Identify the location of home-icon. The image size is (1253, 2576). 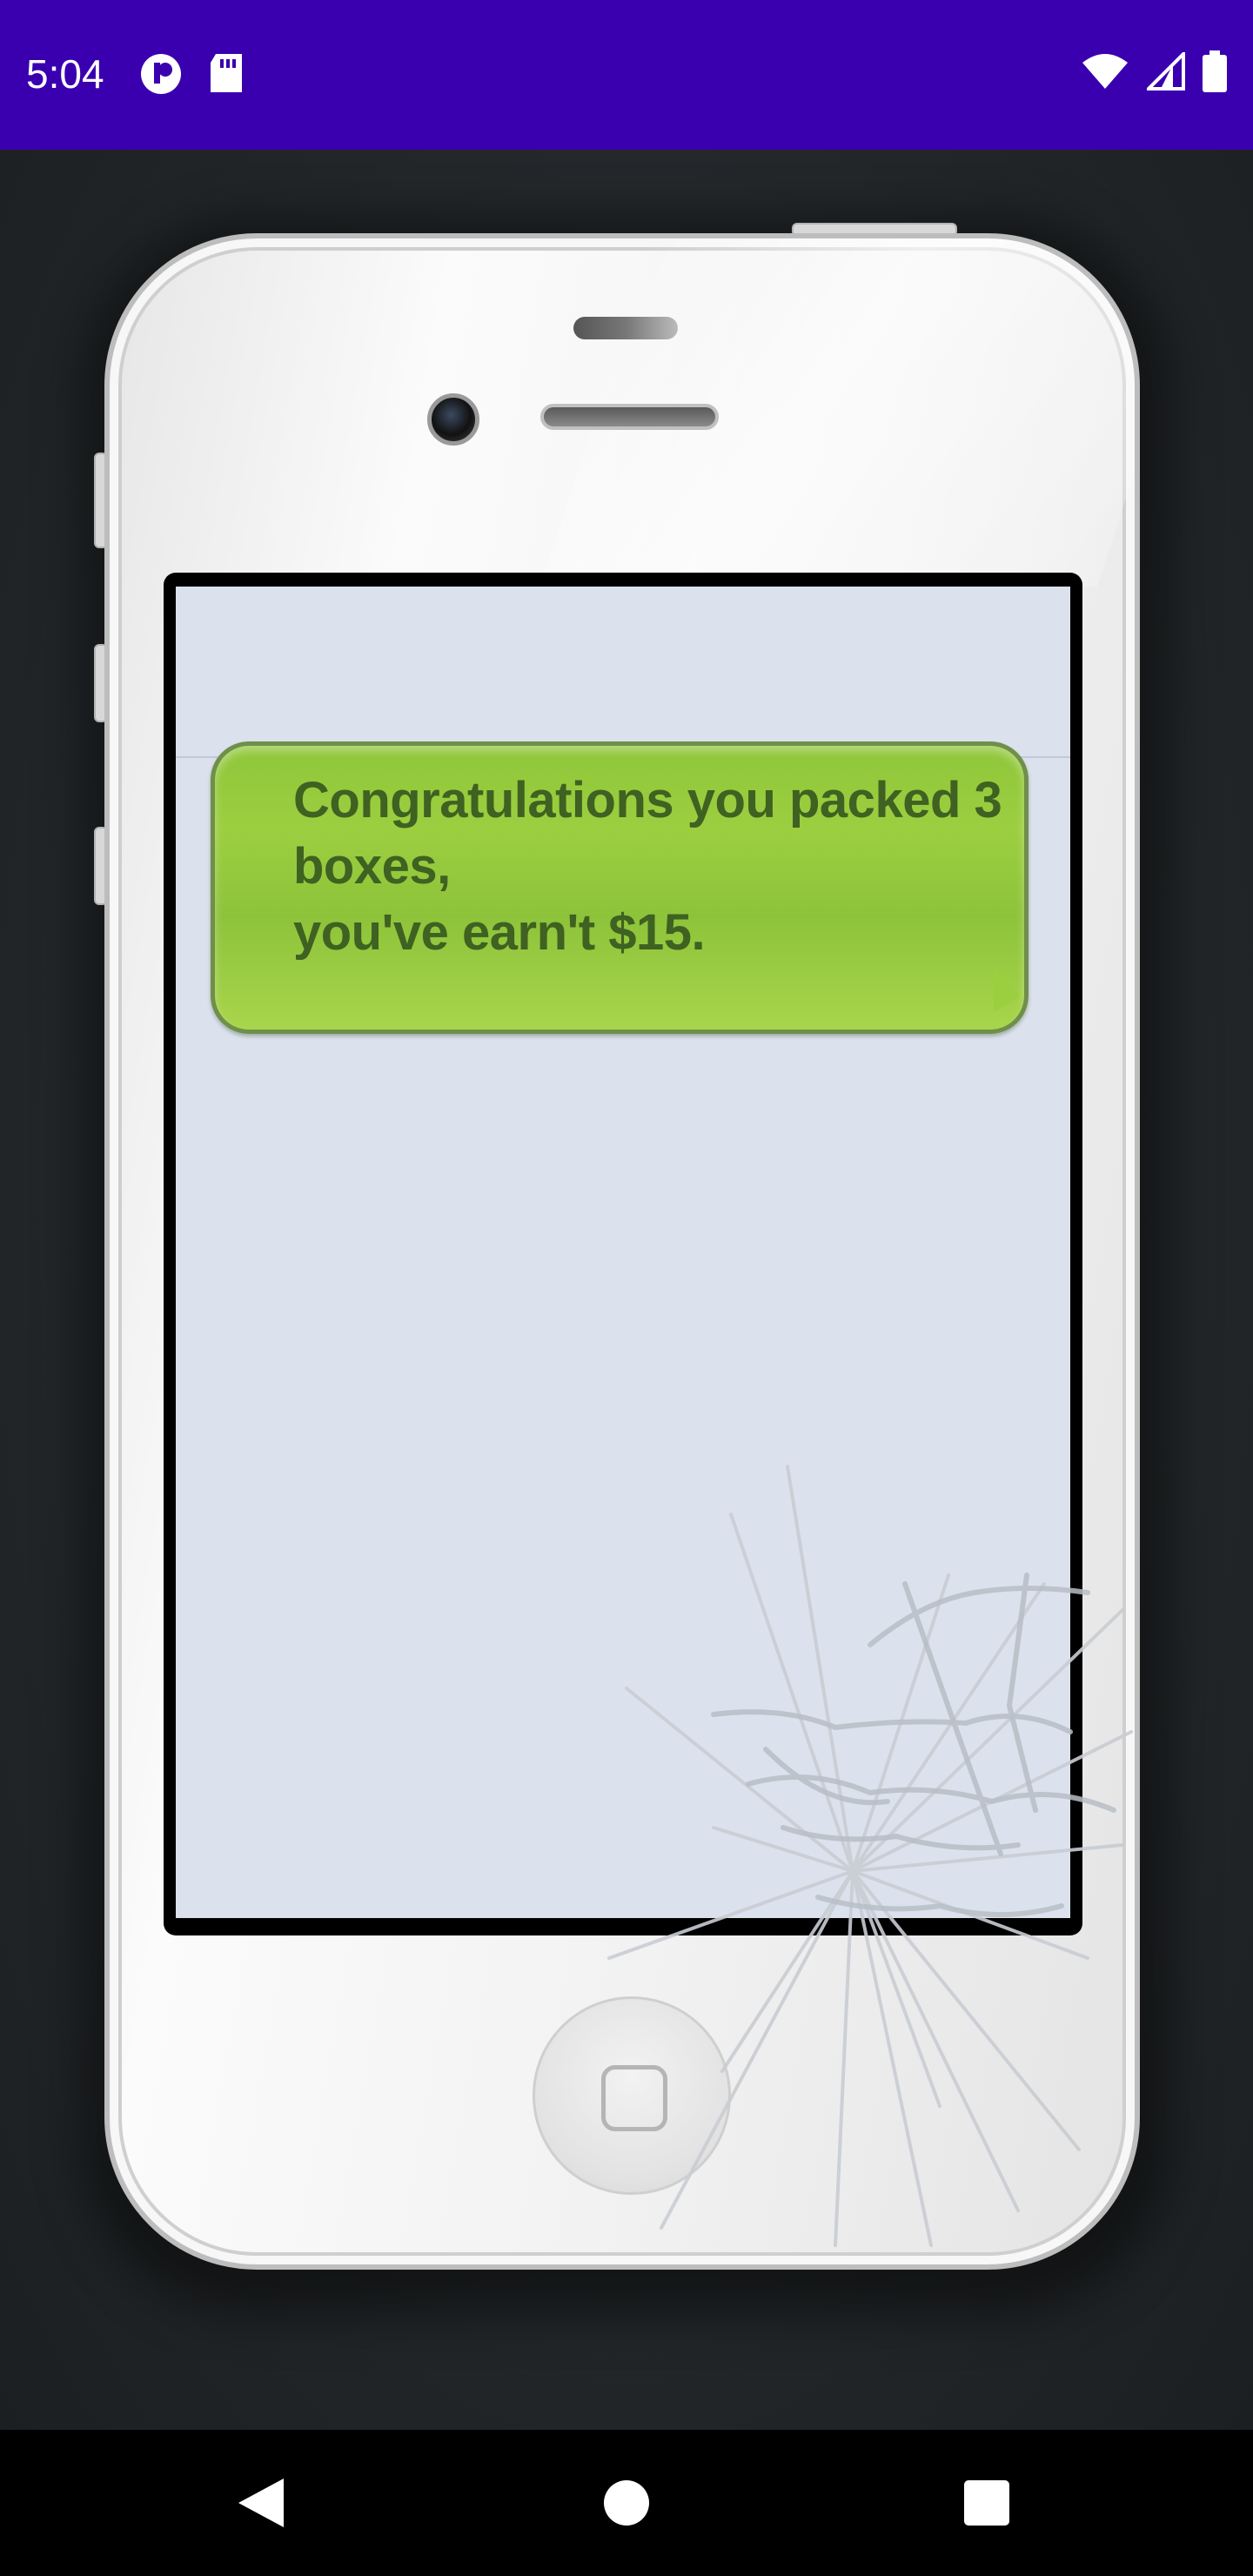
(626, 2502).